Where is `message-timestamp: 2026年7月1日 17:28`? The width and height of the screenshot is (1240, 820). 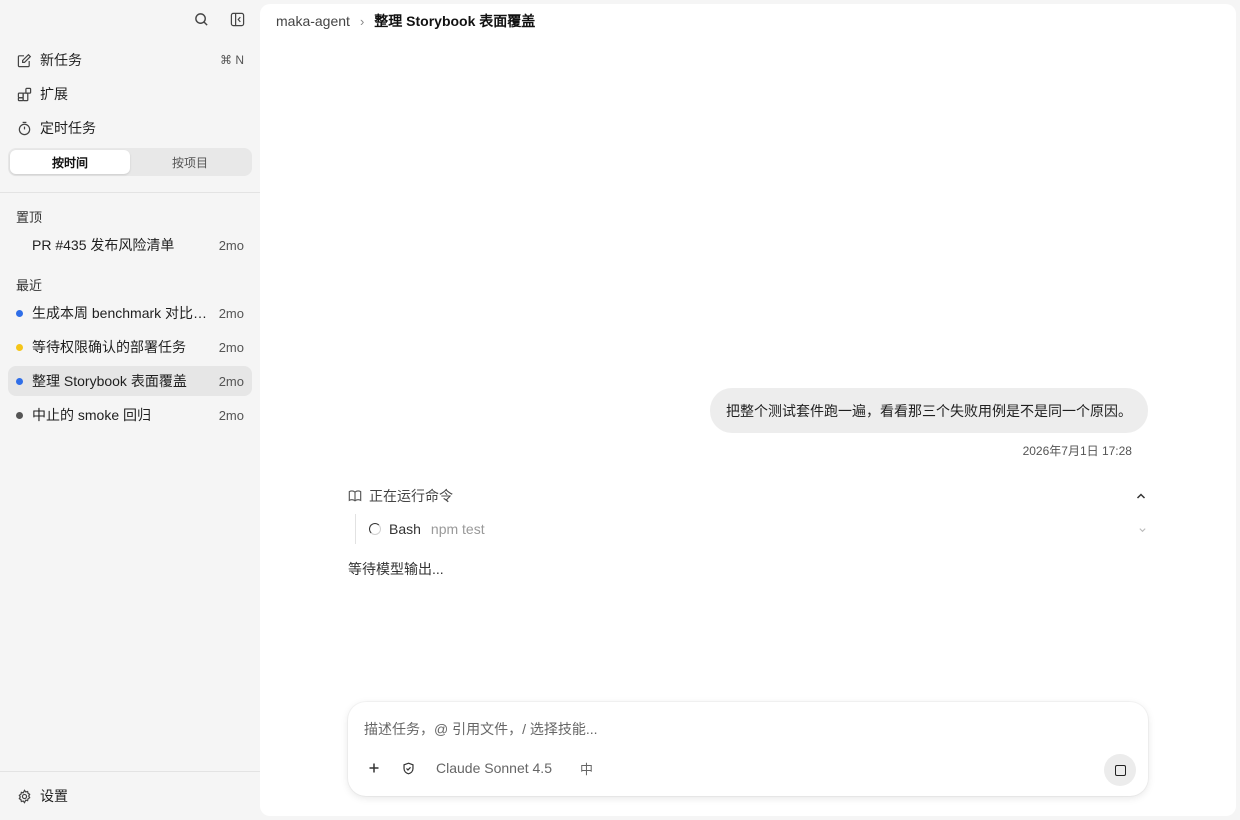 message-timestamp: 2026年7月1日 17:28 is located at coordinates (1077, 451).